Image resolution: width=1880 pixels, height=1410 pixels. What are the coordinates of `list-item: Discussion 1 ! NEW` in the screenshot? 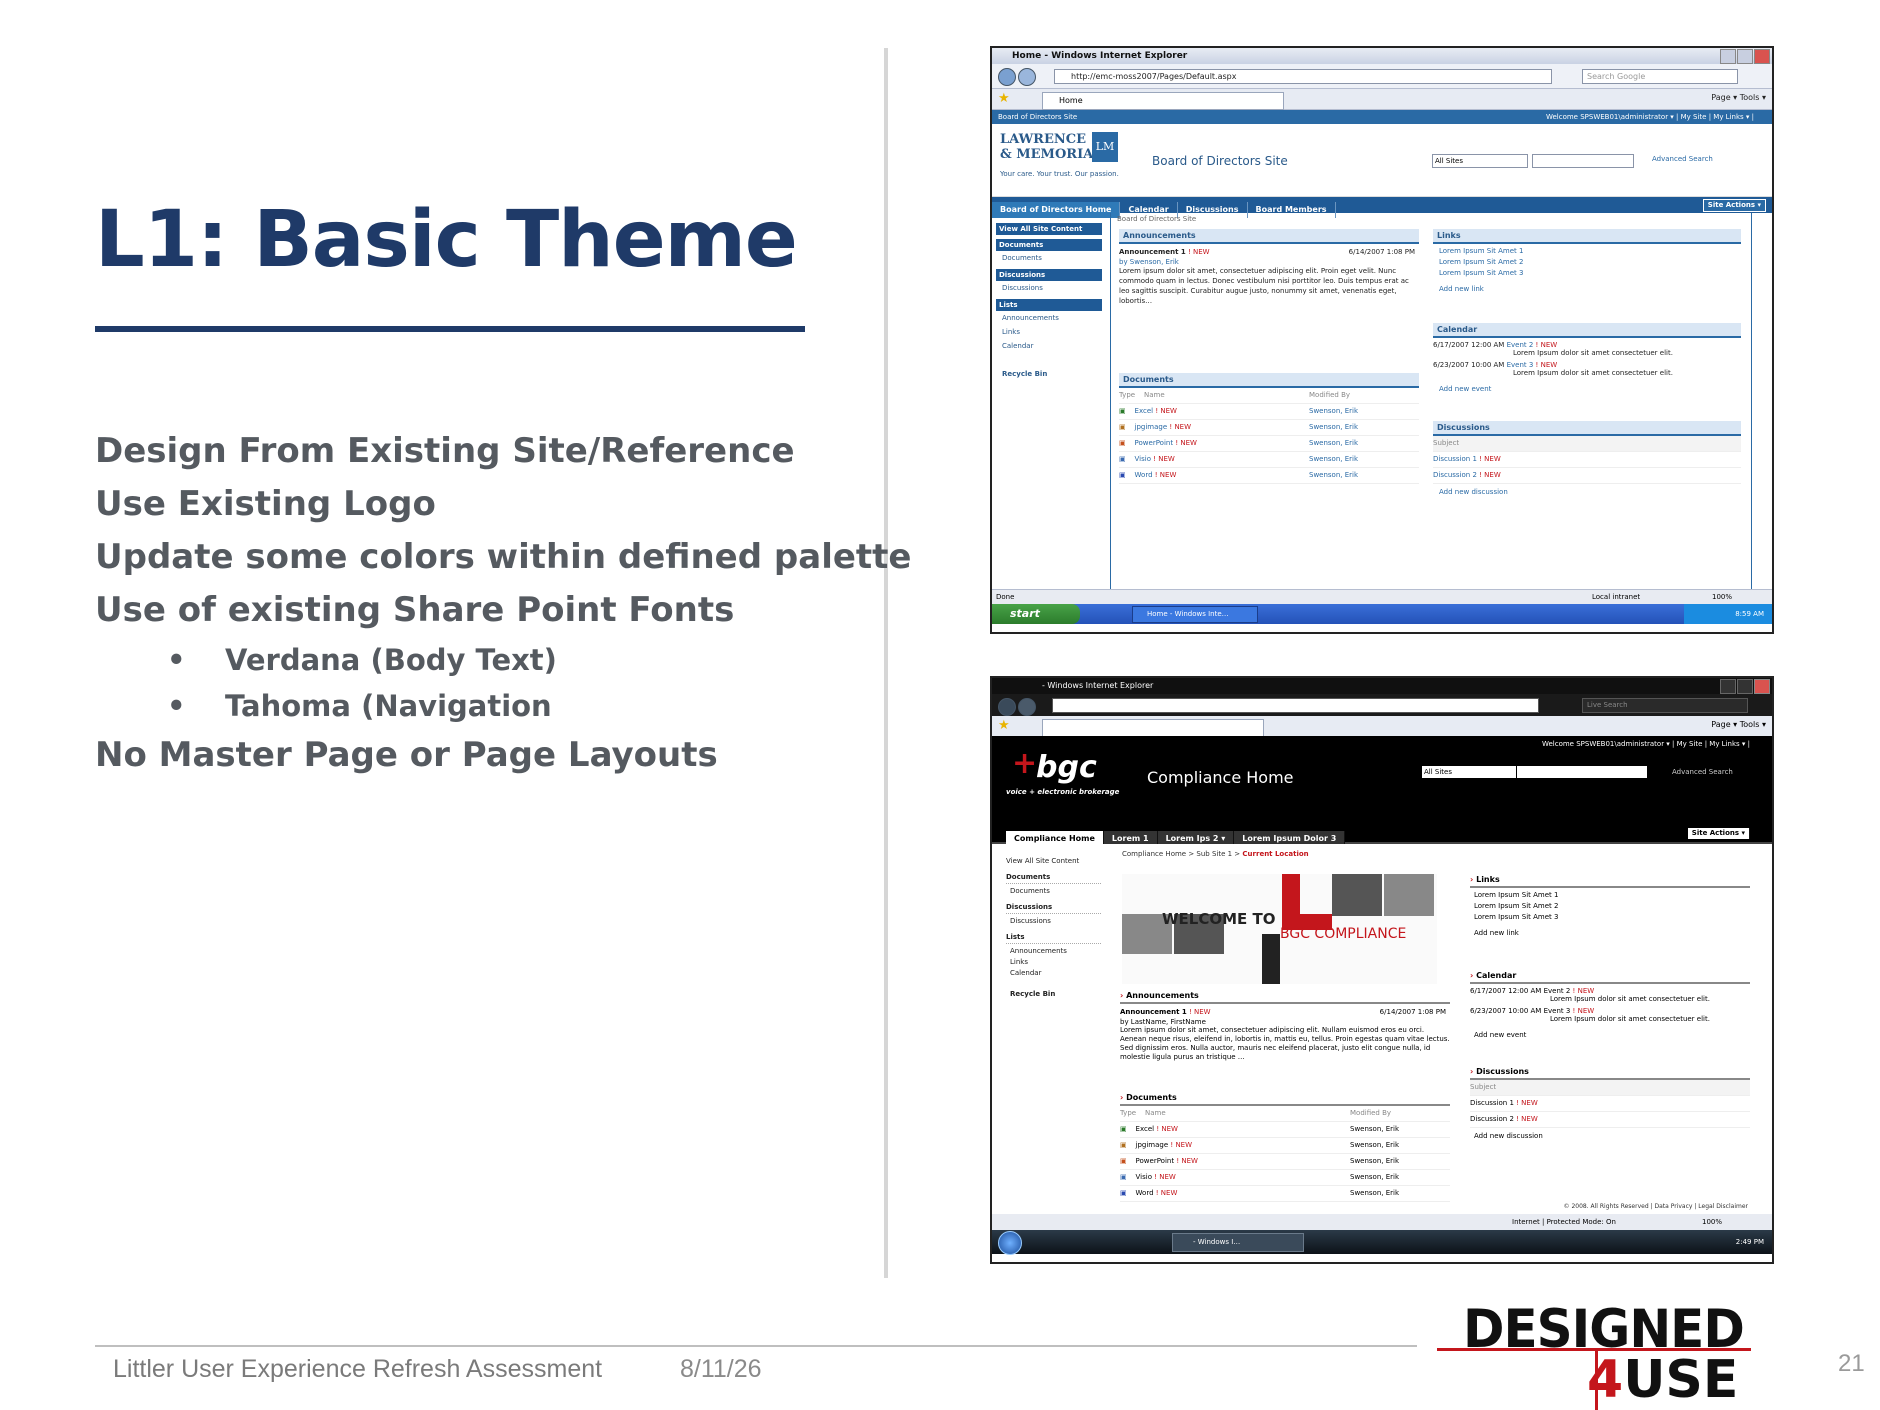 It's located at (1587, 460).